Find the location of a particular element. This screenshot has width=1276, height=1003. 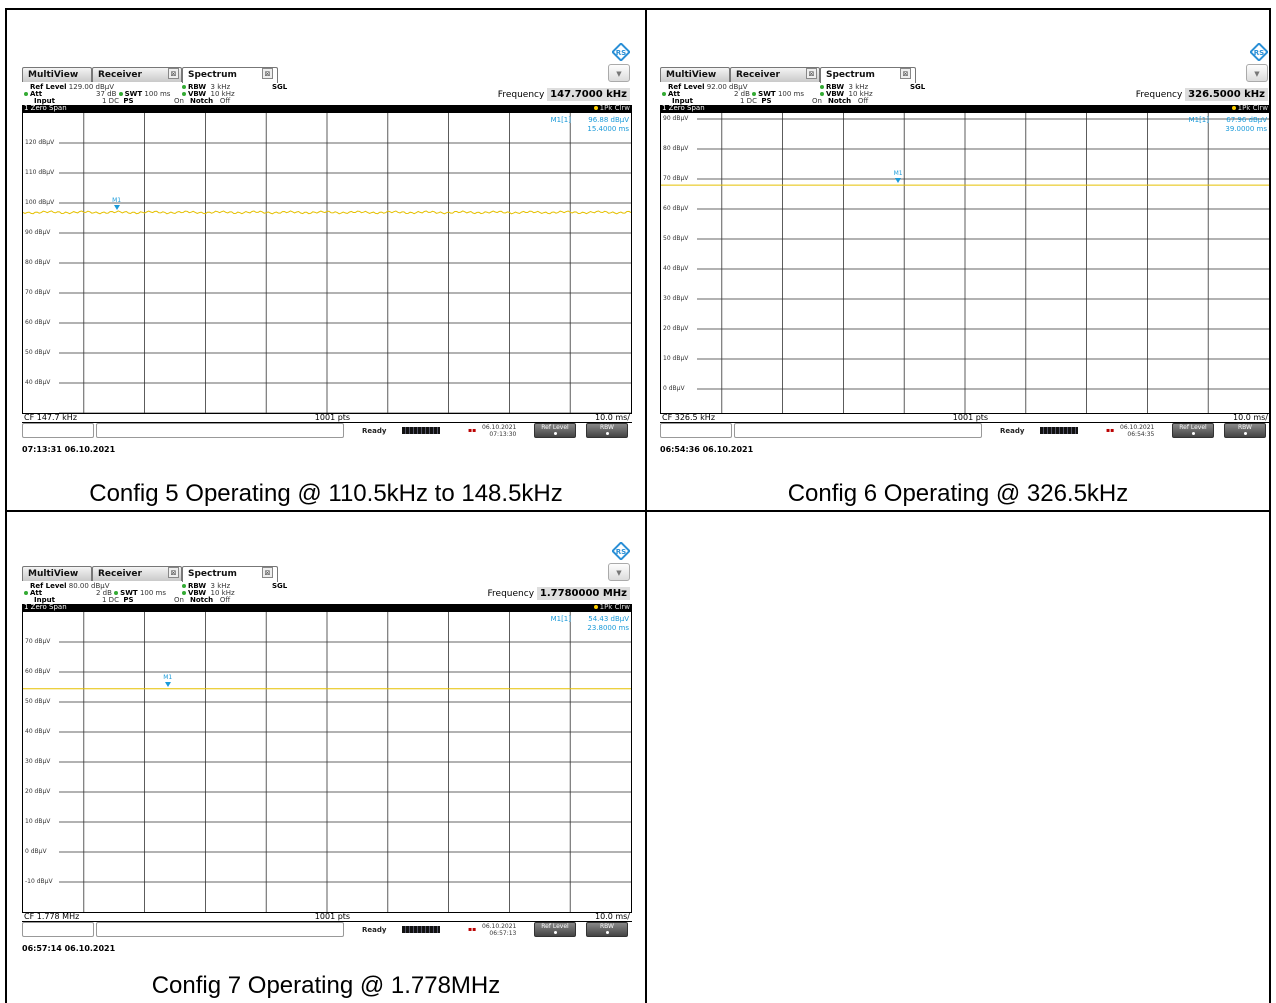

datetime-display: ▪▪ 06.10.2021 06:54:35 is located at coordinates (1130, 431).